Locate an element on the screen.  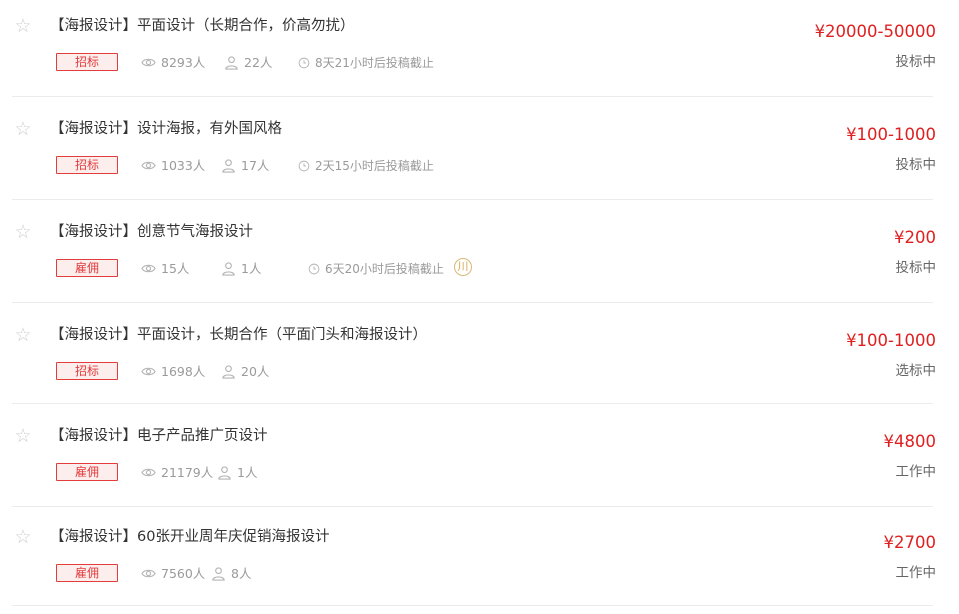
task-title: 【海报设计】电子产品推广页设计 is located at coordinates (159, 436).